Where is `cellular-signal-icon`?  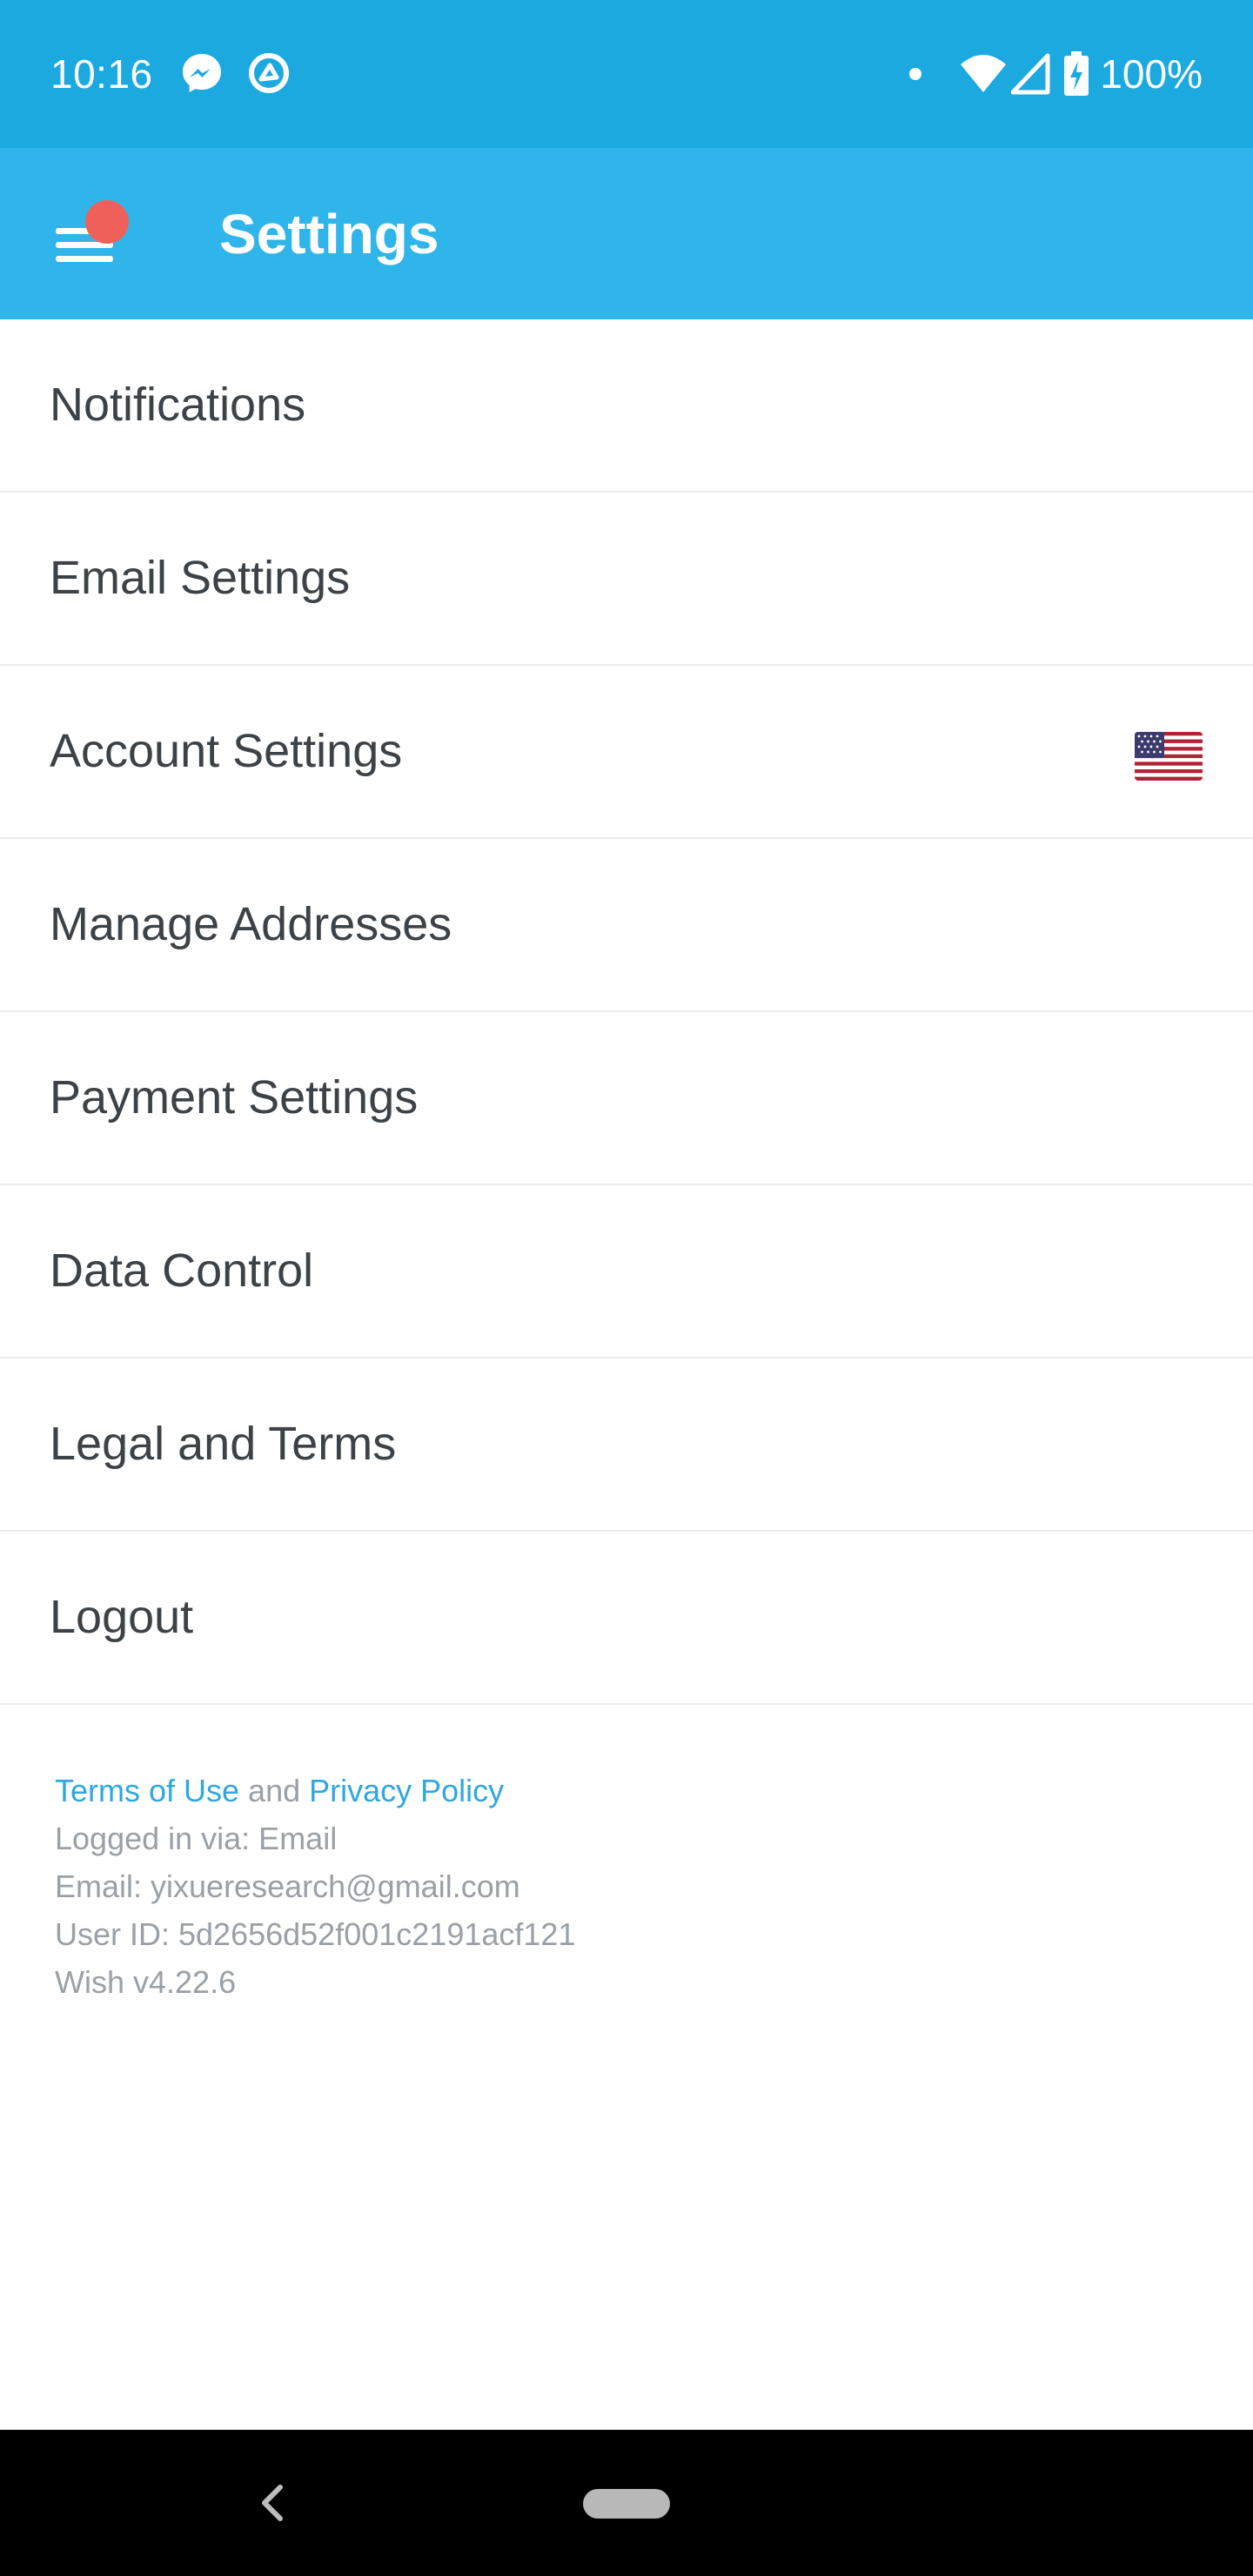 cellular-signal-icon is located at coordinates (1030, 74).